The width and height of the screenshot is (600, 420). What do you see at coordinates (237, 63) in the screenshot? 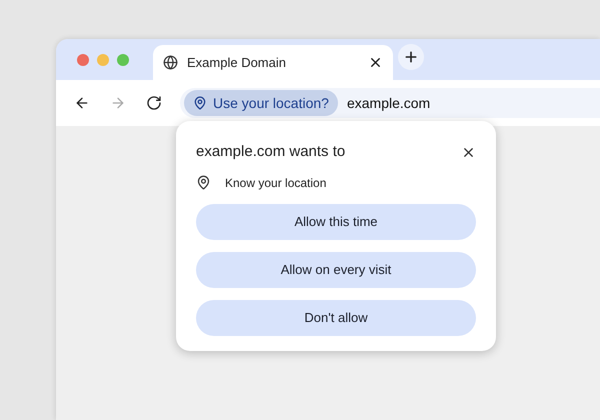
I see `tab-title: Example Domain` at bounding box center [237, 63].